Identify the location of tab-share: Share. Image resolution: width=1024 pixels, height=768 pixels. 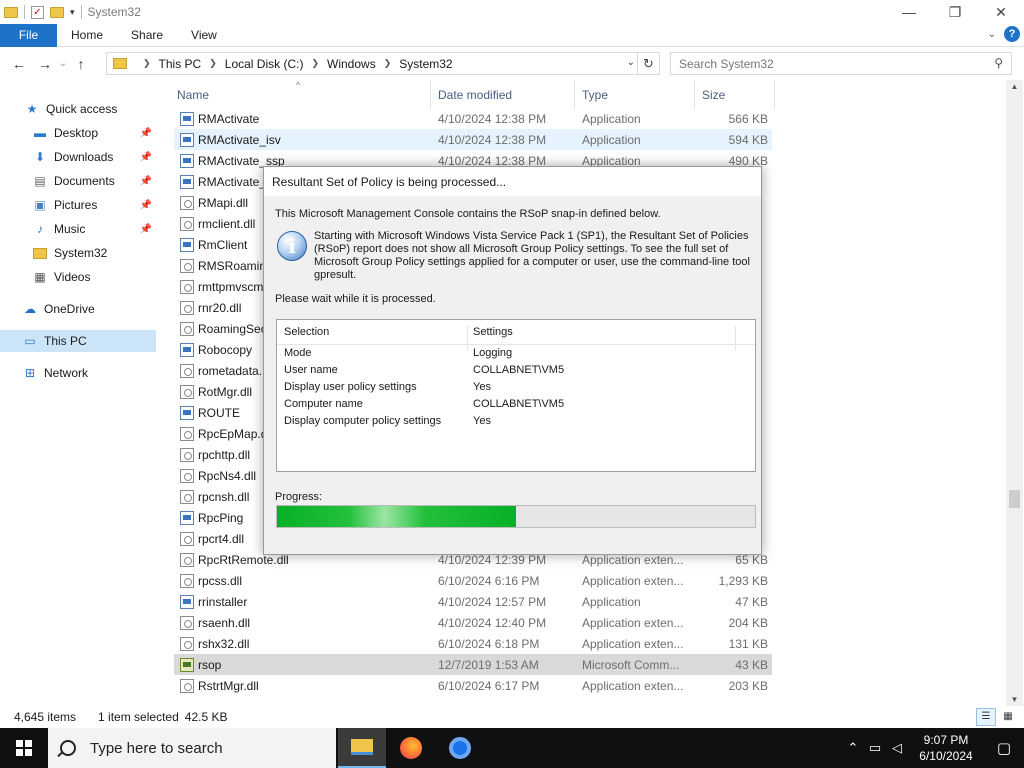
(147, 35).